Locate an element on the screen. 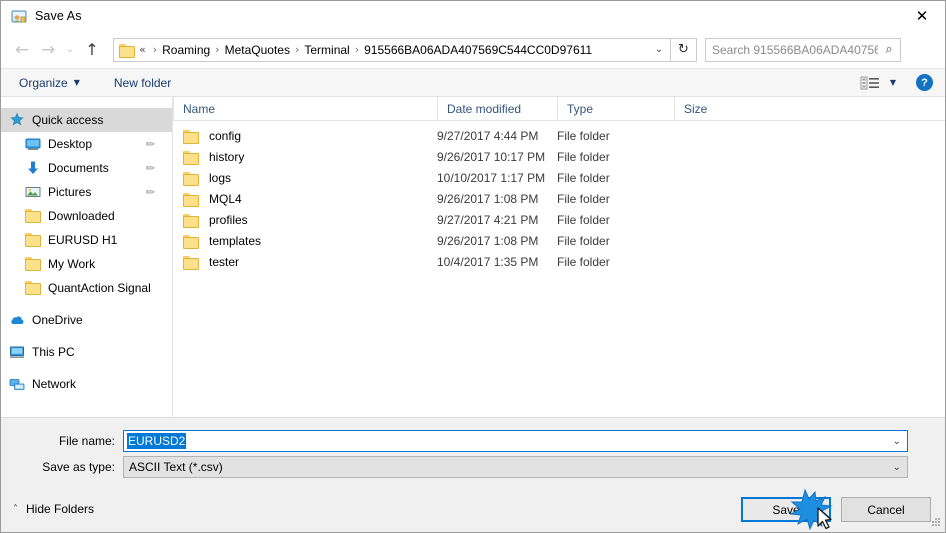 The image size is (946, 533). sidebar-item-quick-access: Quick access is located at coordinates (86, 120).